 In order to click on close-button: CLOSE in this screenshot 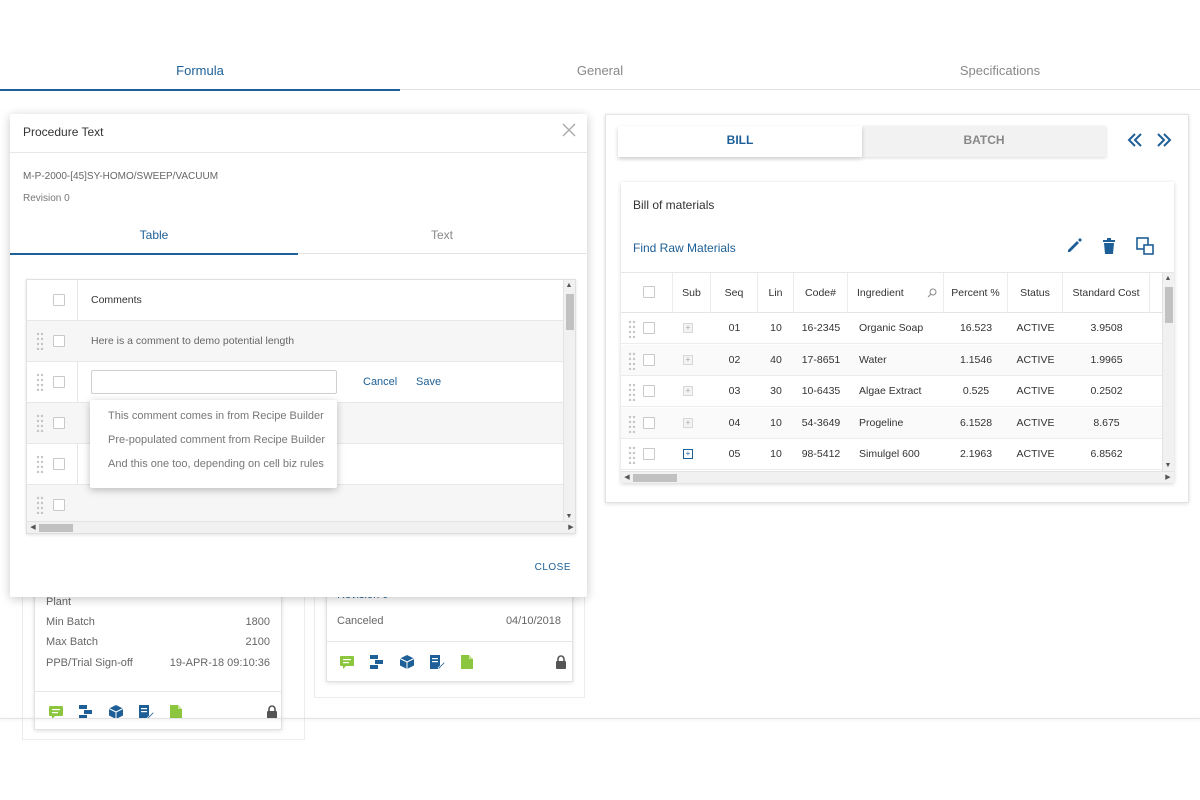, I will do `click(553, 567)`.